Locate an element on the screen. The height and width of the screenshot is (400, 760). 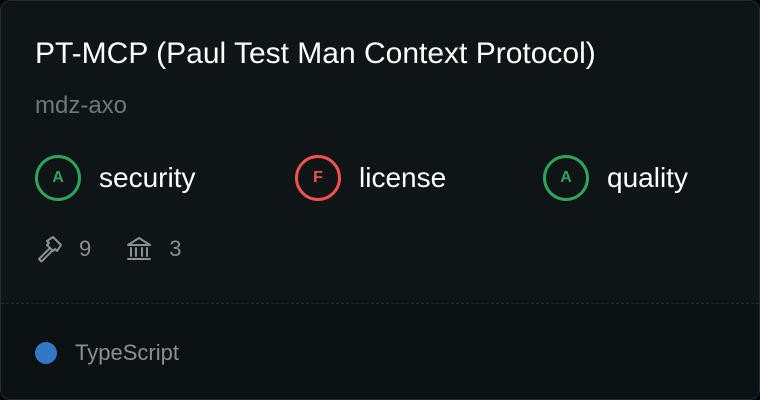
quality-grade-badge: A is located at coordinates (566, 178).